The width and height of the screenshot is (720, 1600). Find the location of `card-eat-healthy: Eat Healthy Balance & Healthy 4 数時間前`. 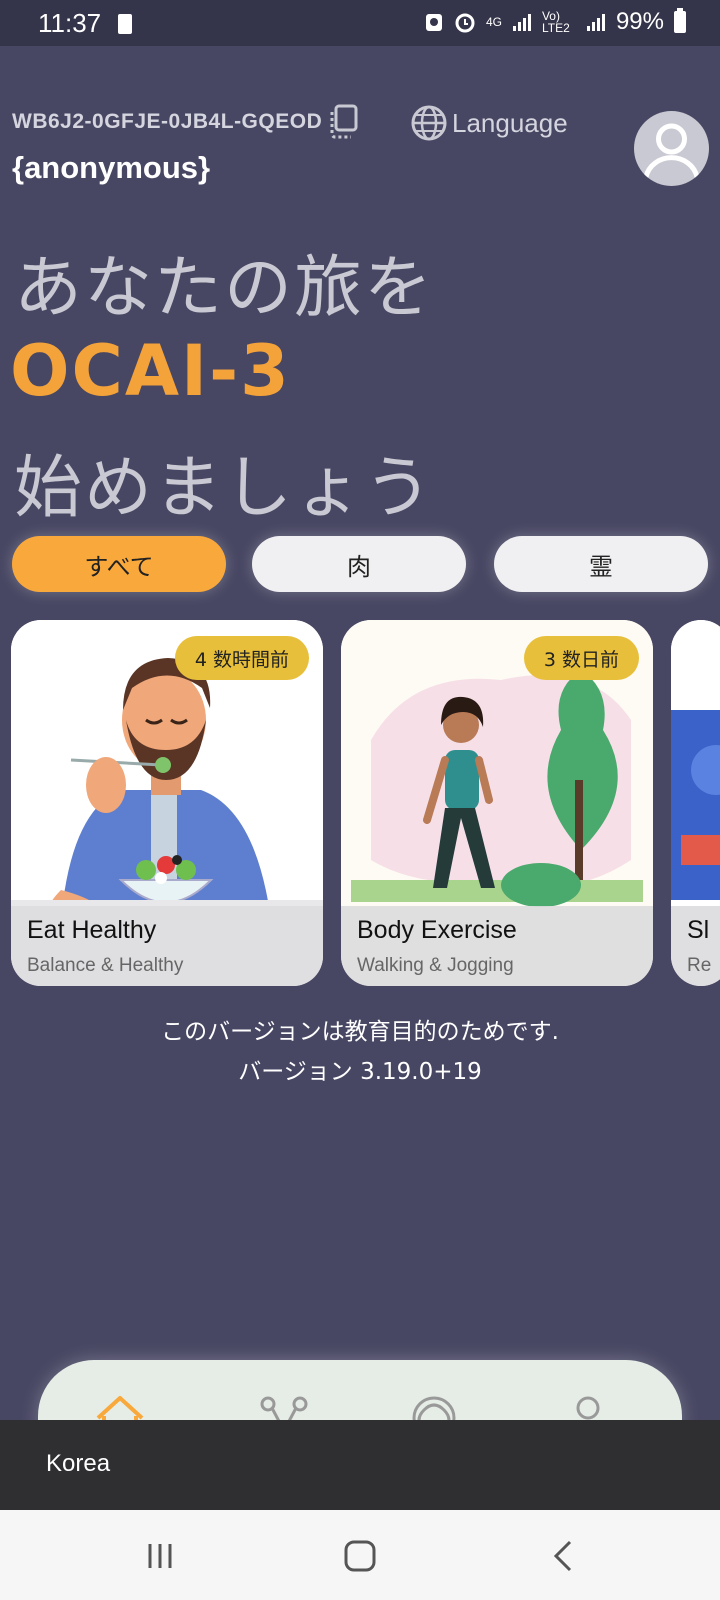

card-eat-healthy: Eat Healthy Balance & Healthy 4 数時間前 is located at coordinates (167, 803).